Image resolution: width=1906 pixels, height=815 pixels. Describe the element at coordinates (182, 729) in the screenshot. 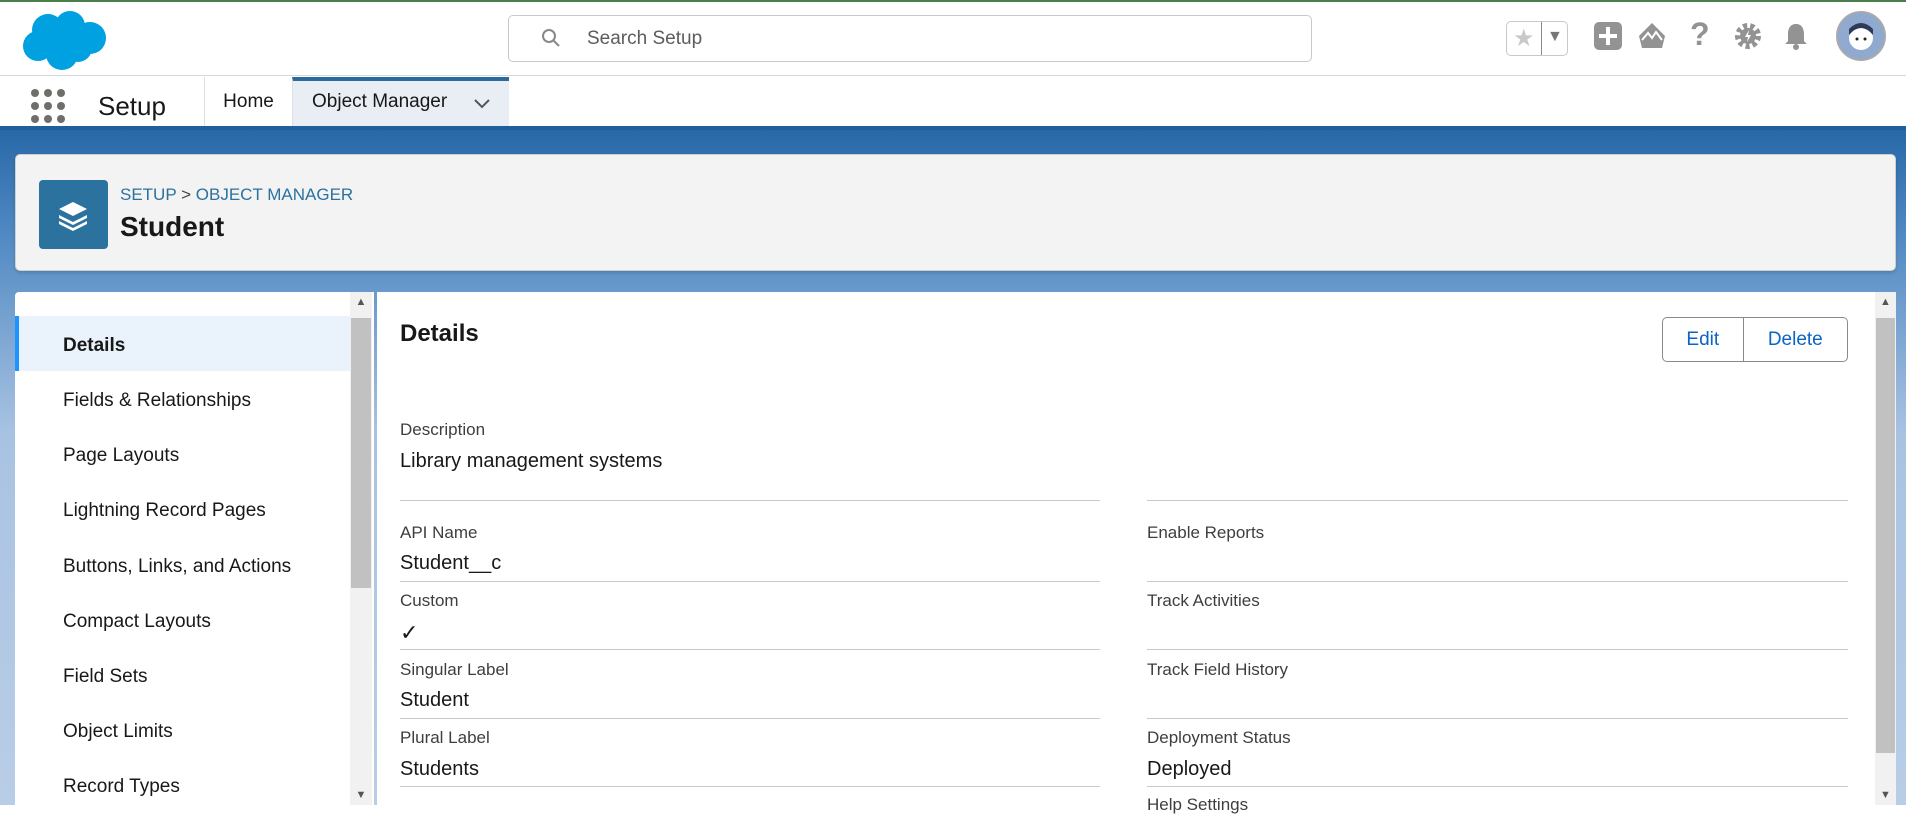

I see `sidebar-item-object-limits: Object Limits` at that location.